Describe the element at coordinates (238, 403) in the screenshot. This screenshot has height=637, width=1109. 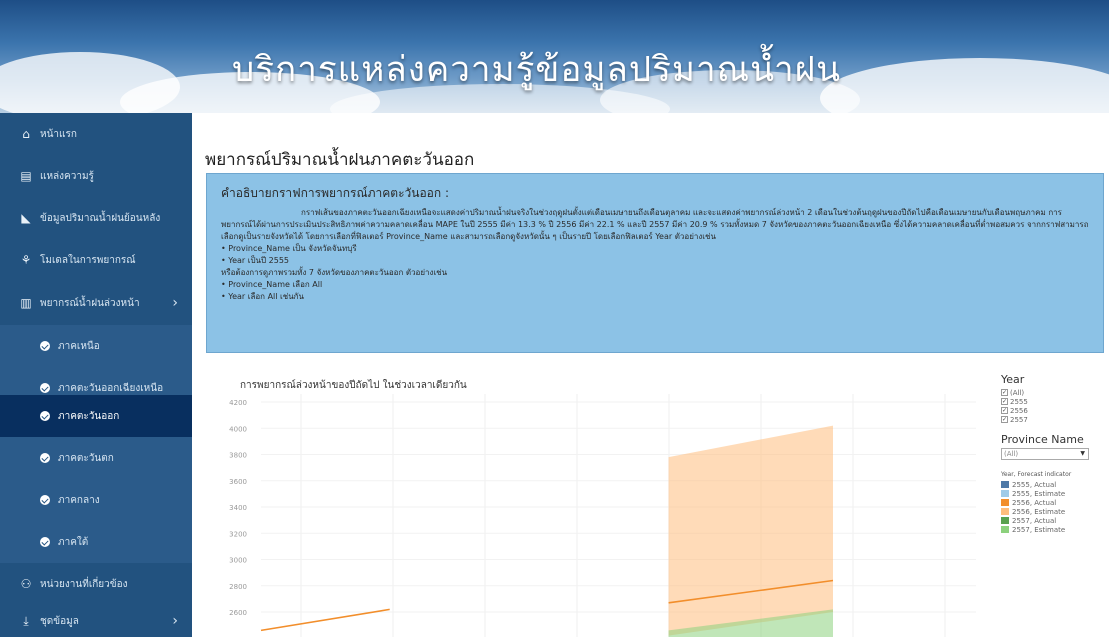
I see `y-tick-label: 4200` at that location.